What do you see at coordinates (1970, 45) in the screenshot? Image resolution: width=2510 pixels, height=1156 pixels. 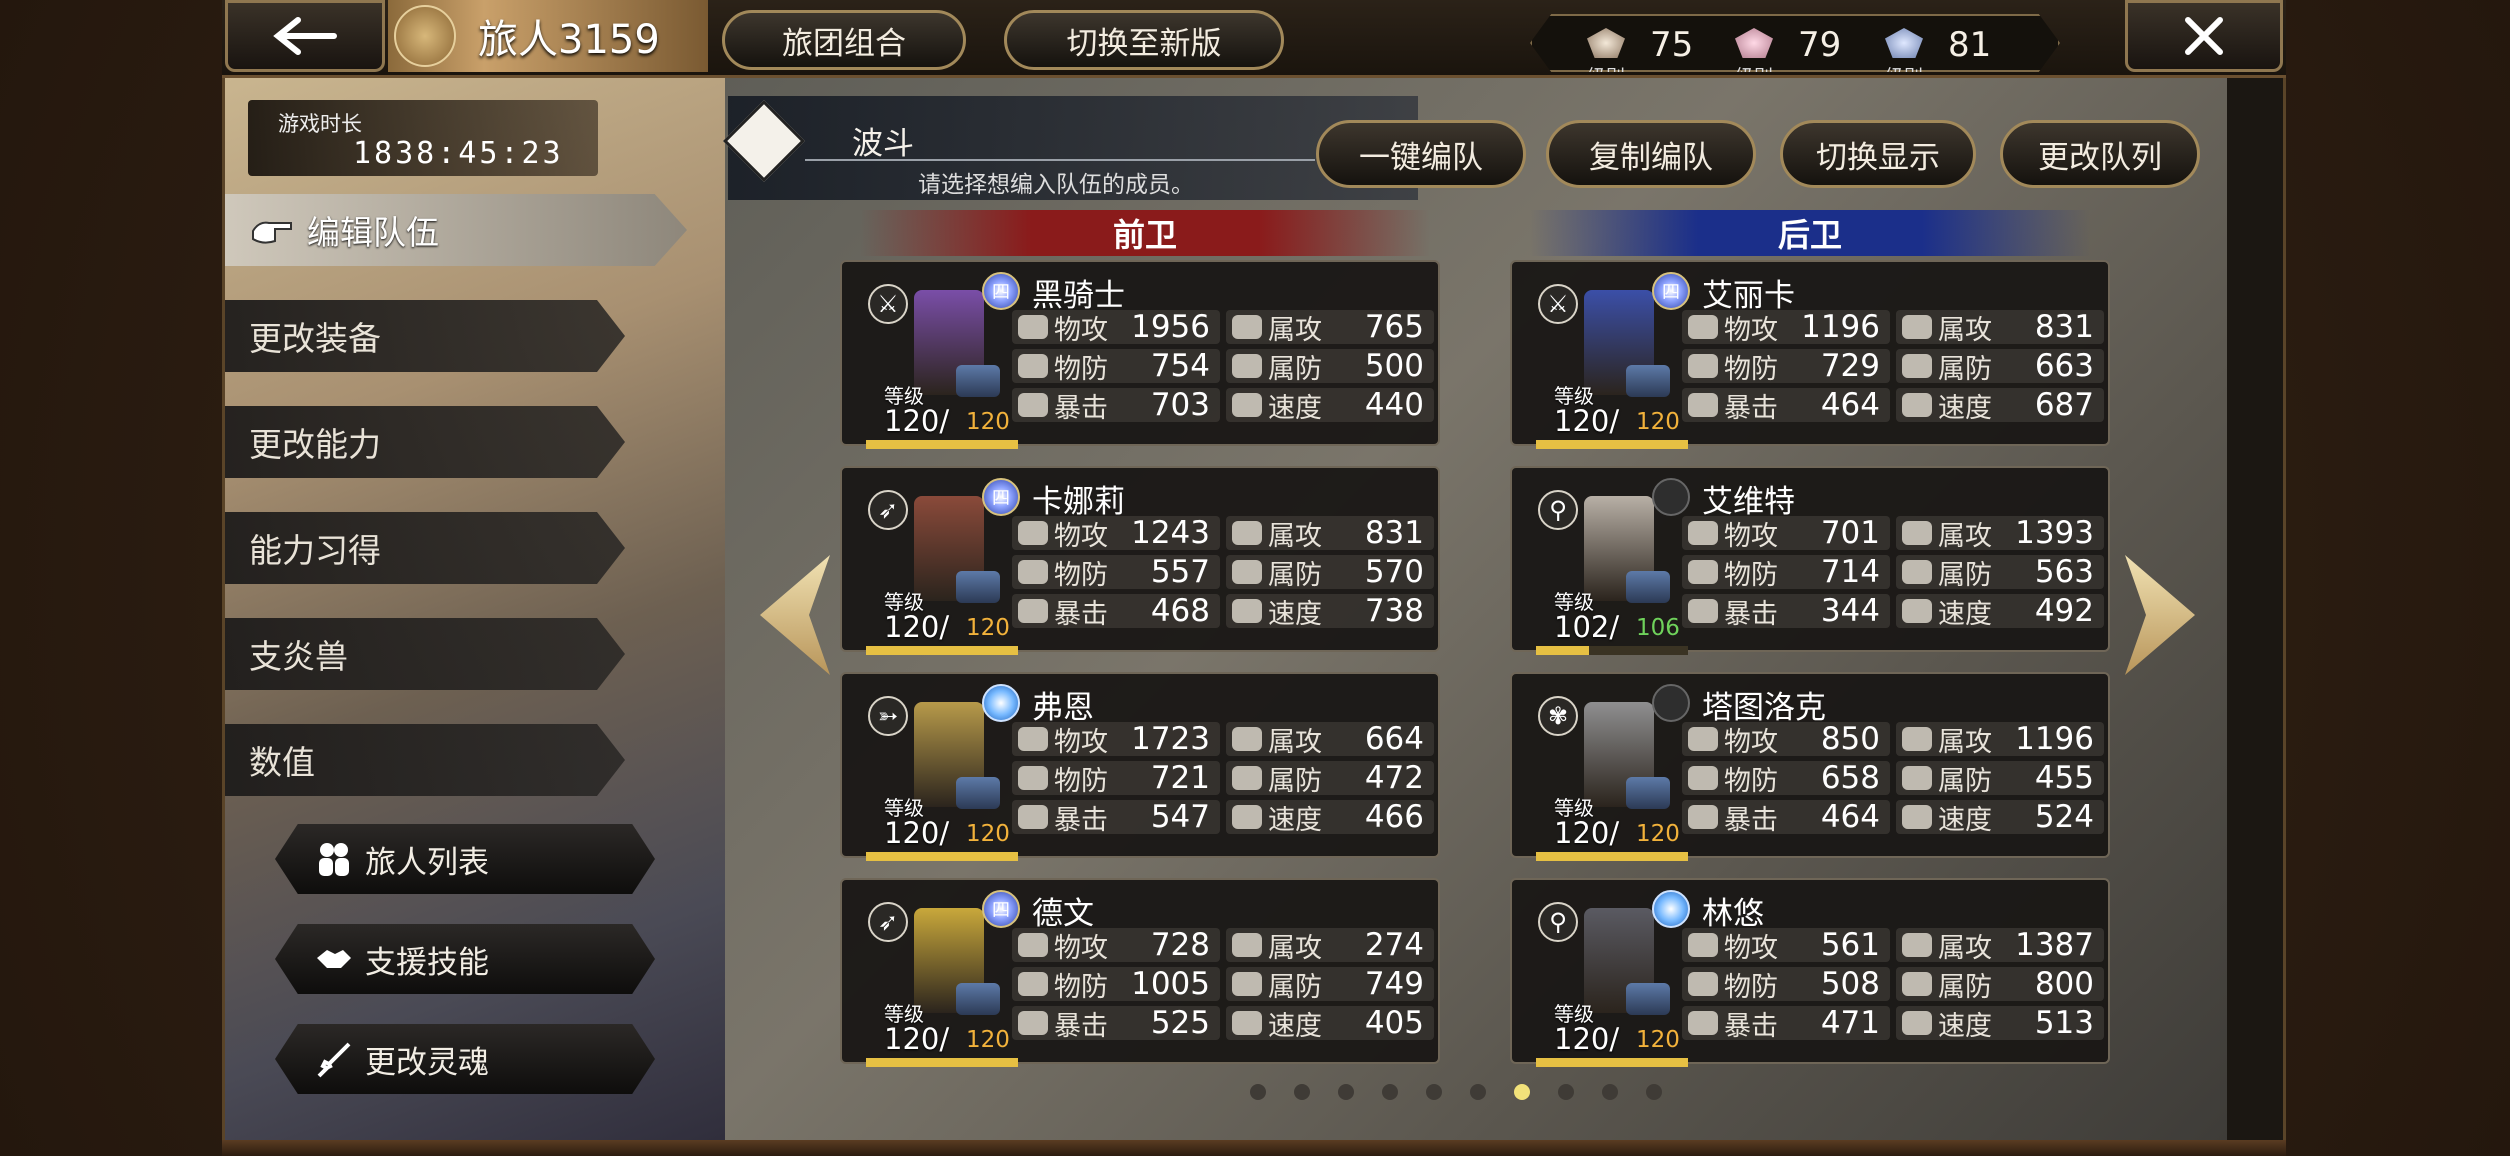 I see `level-value: 81` at bounding box center [1970, 45].